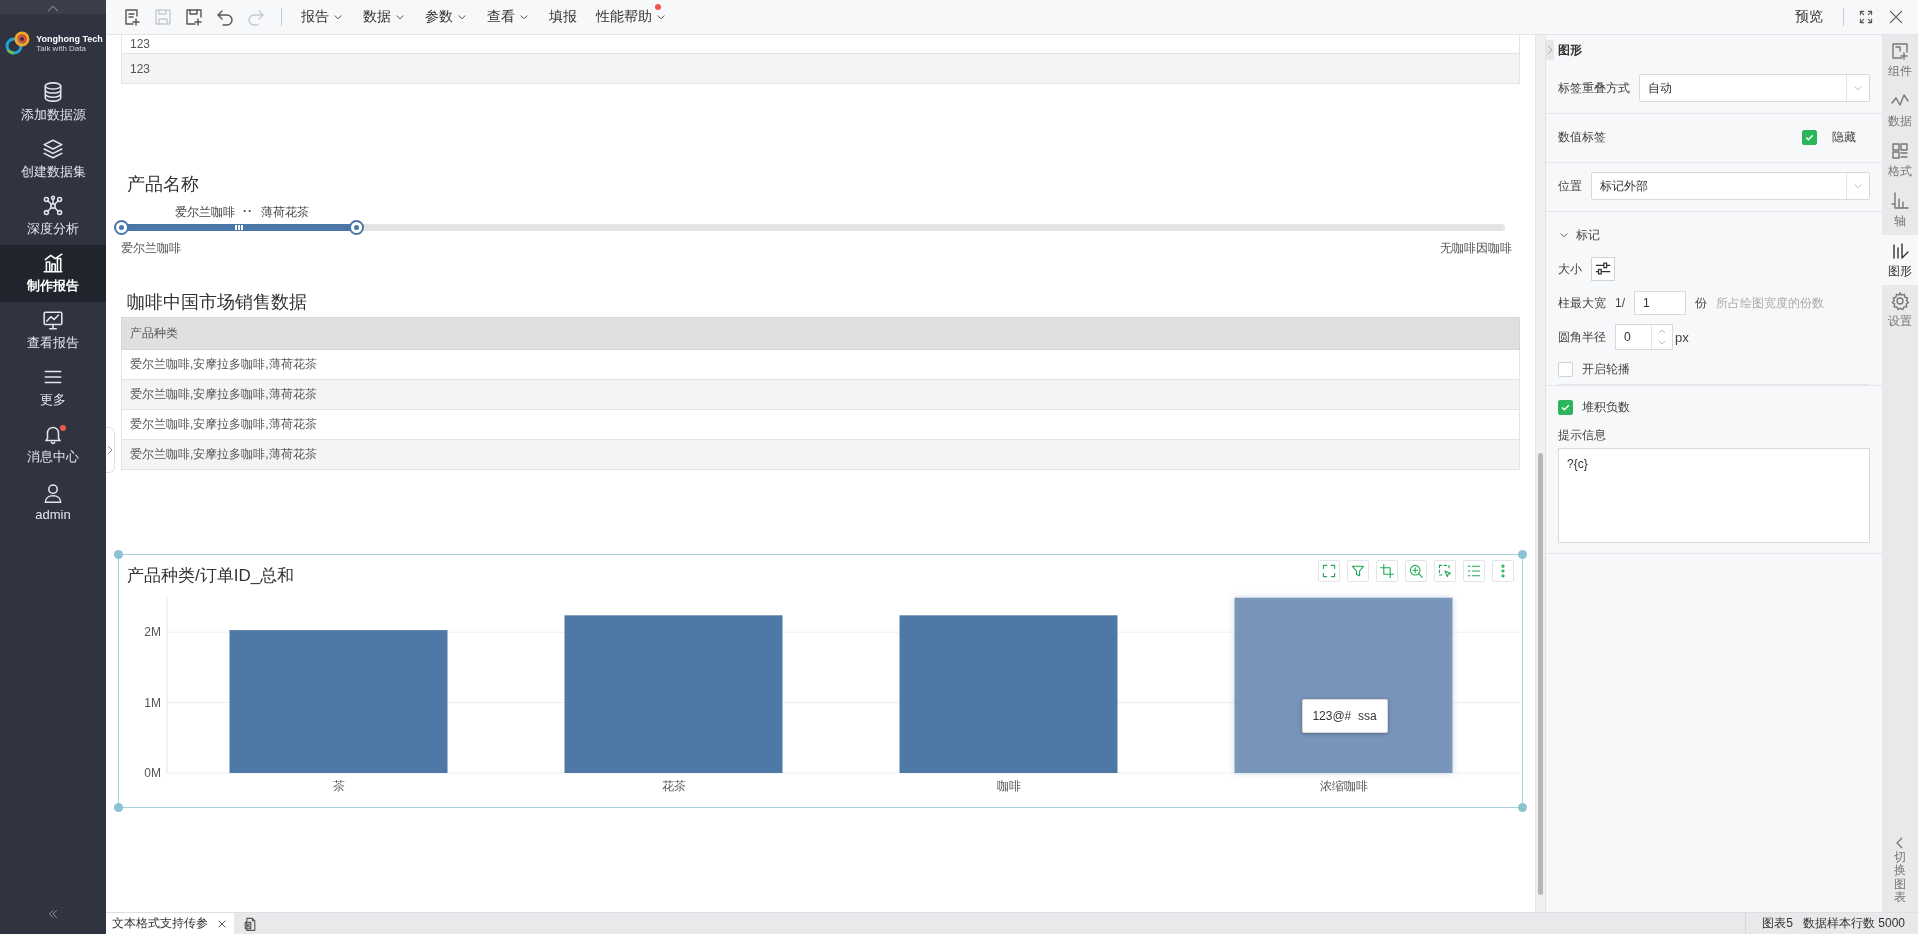  I want to click on sliders-icon, so click(1603, 269).